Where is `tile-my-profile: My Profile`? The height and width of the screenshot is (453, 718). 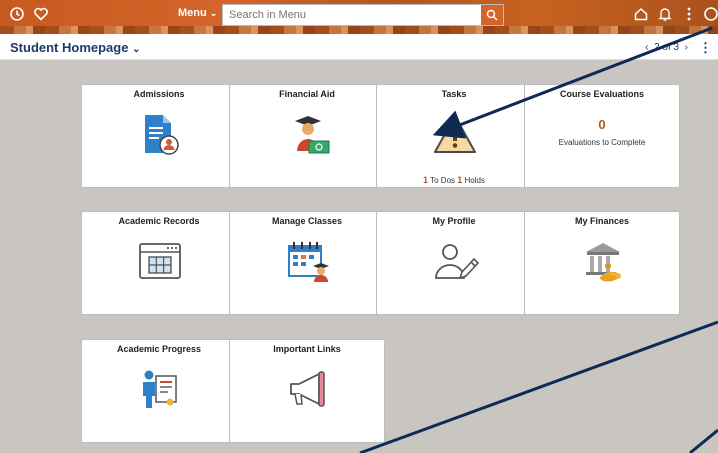
tile-my-profile: My Profile is located at coordinates (454, 263).